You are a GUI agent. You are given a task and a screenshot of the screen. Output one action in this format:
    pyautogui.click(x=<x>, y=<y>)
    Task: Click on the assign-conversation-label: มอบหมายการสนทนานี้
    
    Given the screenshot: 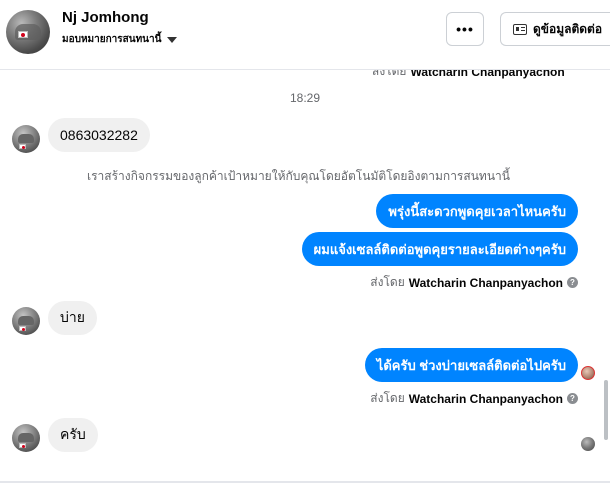 What is the action you would take?
    pyautogui.click(x=112, y=39)
    